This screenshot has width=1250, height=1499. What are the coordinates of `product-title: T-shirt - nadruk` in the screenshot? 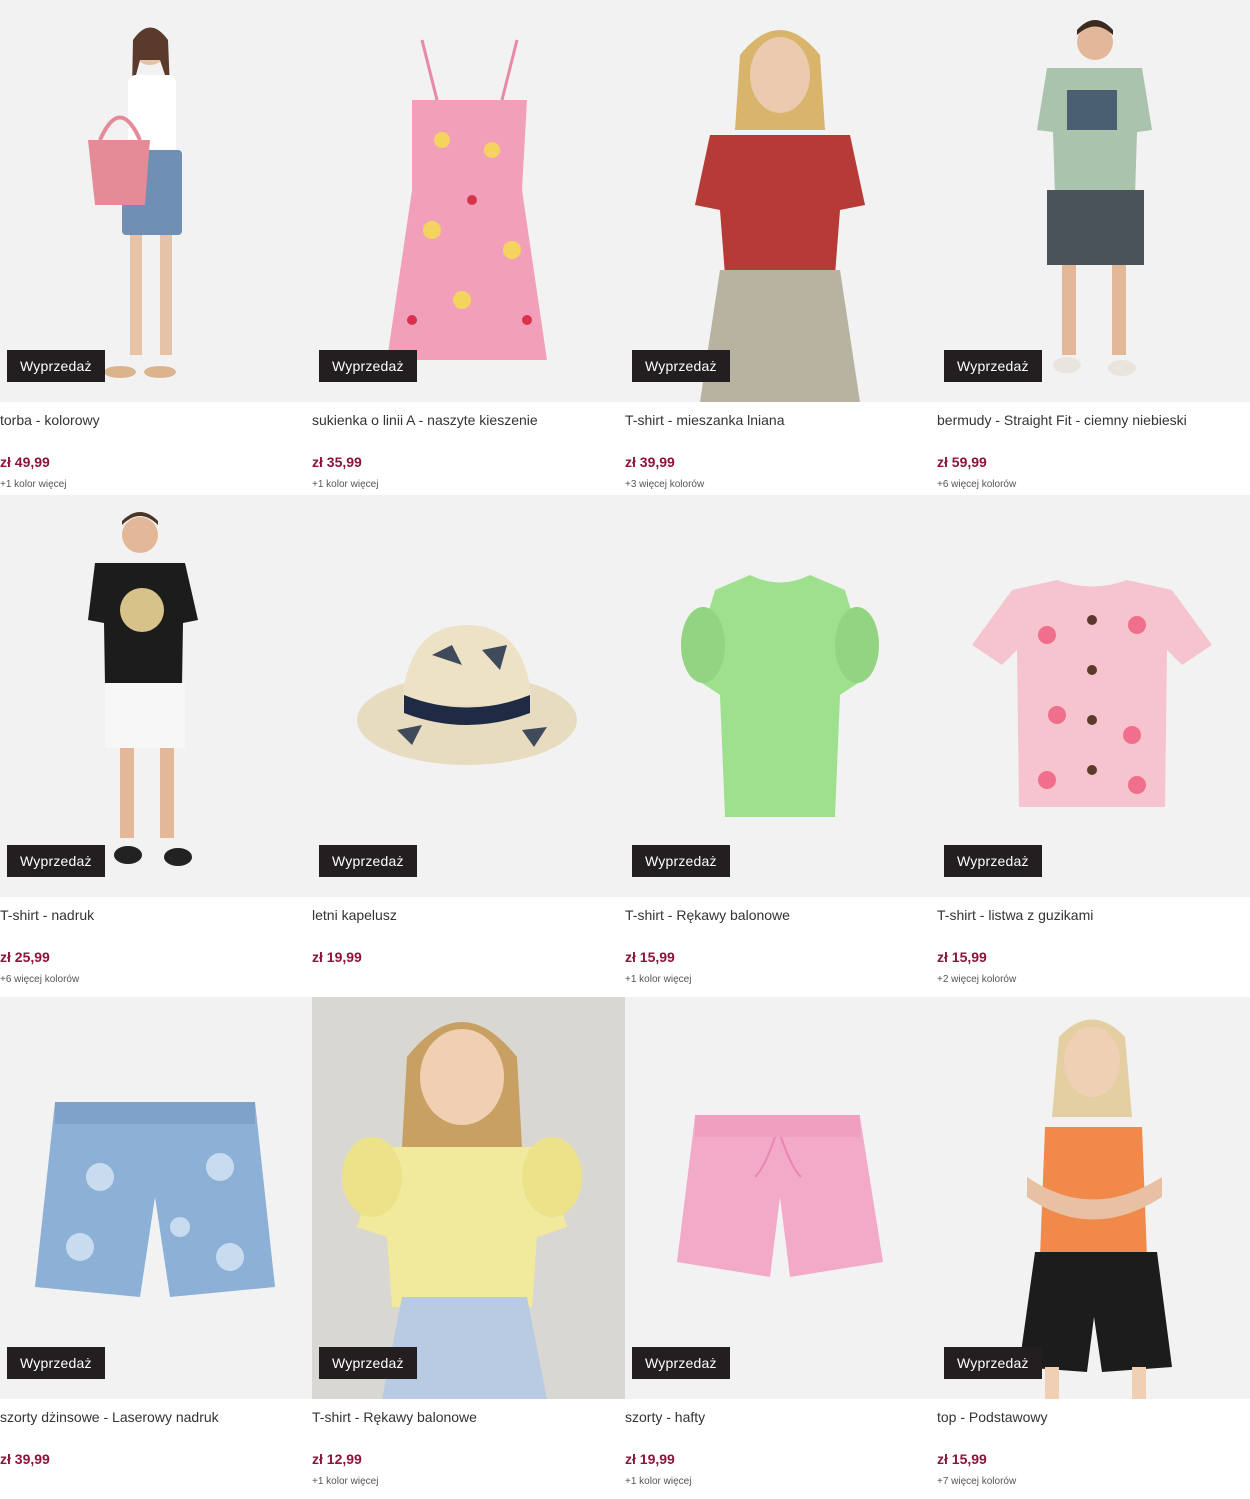 It's located at (156, 917).